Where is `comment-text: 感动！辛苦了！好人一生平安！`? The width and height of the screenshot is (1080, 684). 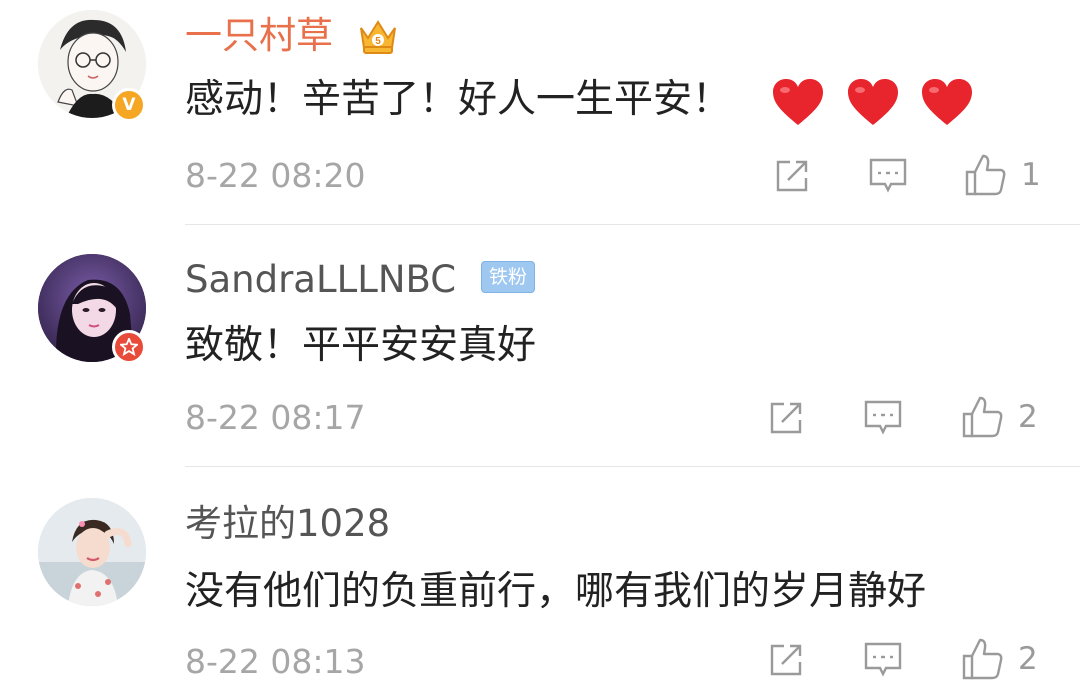 comment-text: 感动！辛苦了！好人一生平安！ is located at coordinates (583, 101).